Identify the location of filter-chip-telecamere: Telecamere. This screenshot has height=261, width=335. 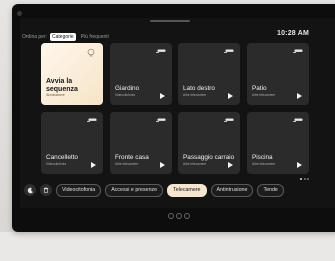
(187, 190).